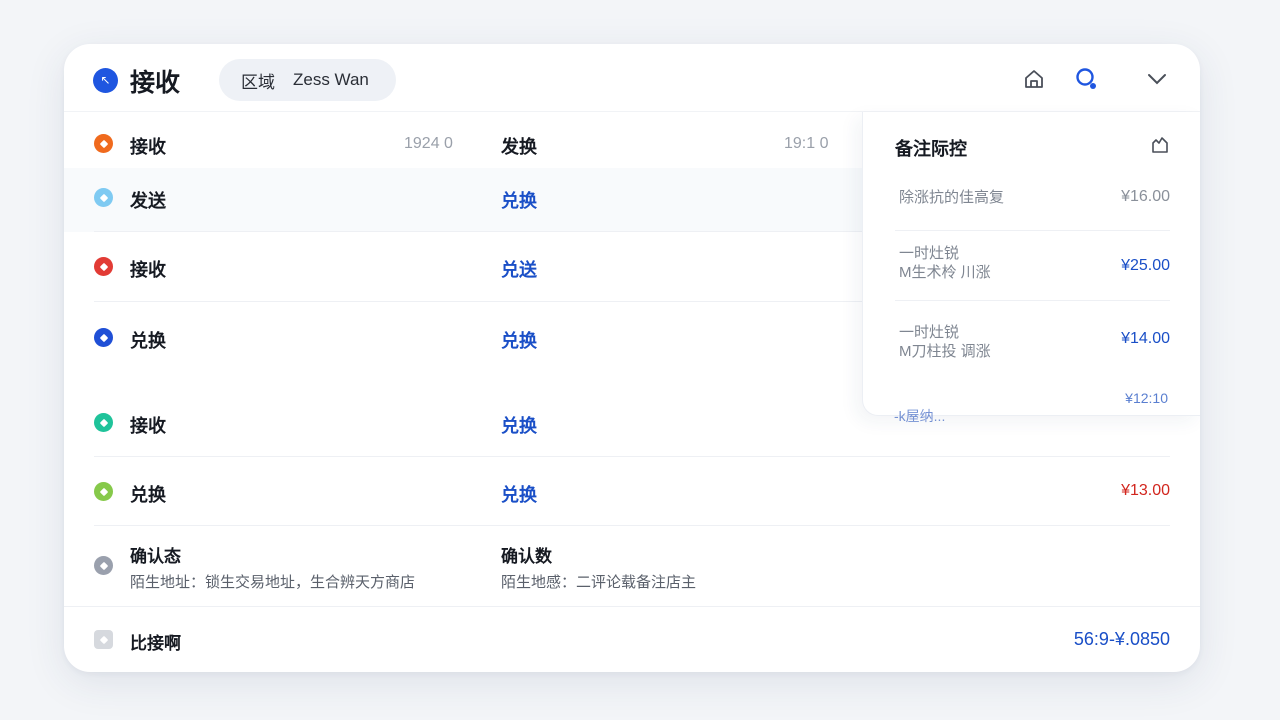 This screenshot has height=720, width=1280. I want to click on confirm-label: 确认态, so click(155, 556).